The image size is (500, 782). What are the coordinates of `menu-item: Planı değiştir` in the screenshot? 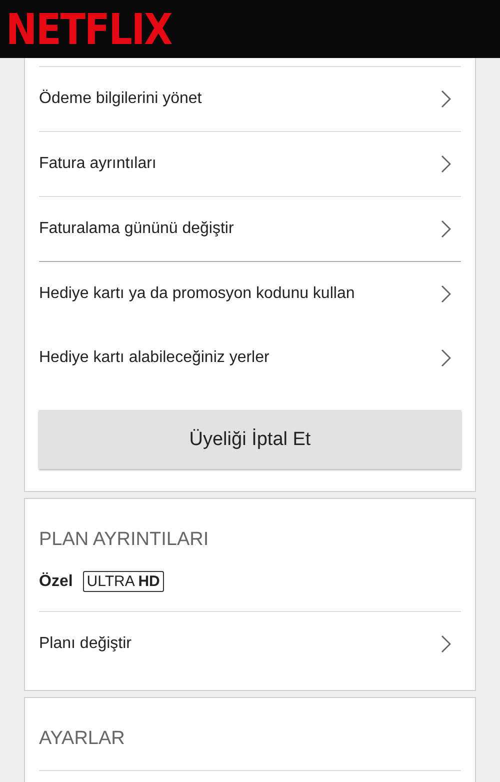 It's located at (250, 644).